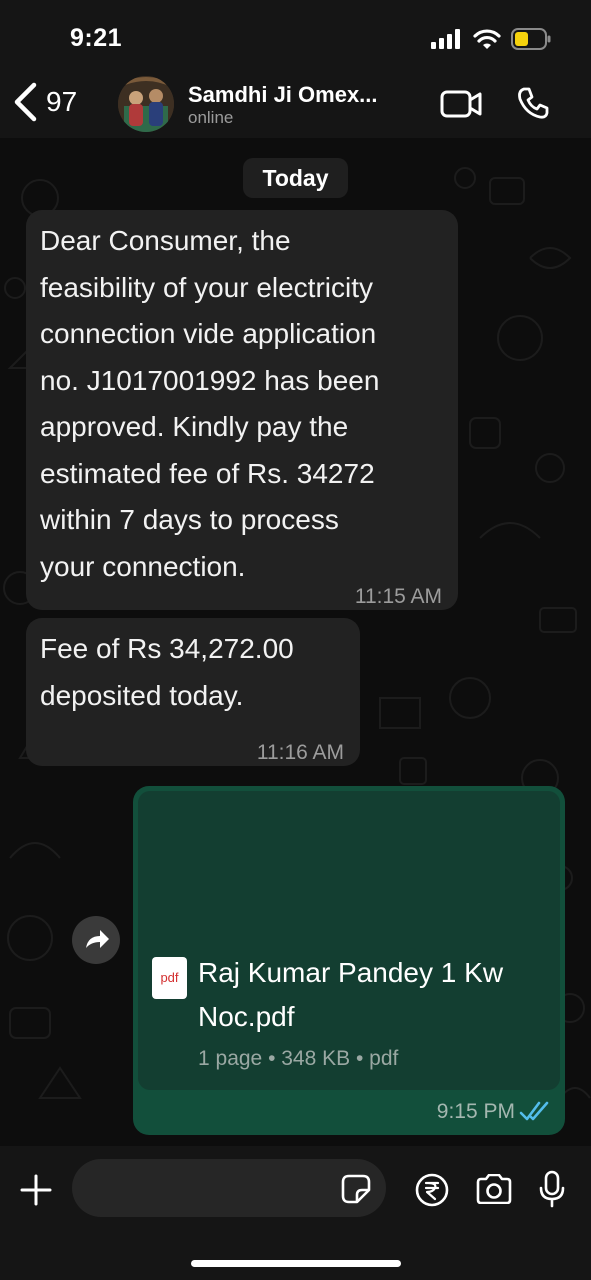 The image size is (591, 1280). I want to click on message-line: estimated fee of Rs. 34272, so click(207, 473).